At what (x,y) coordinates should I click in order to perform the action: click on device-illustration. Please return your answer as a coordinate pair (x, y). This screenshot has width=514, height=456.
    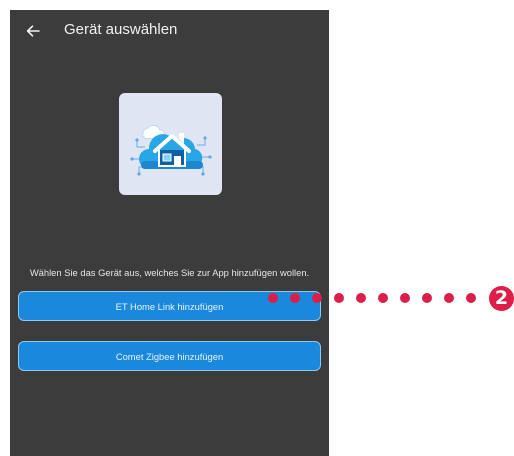
    Looking at the image, I should click on (170, 144).